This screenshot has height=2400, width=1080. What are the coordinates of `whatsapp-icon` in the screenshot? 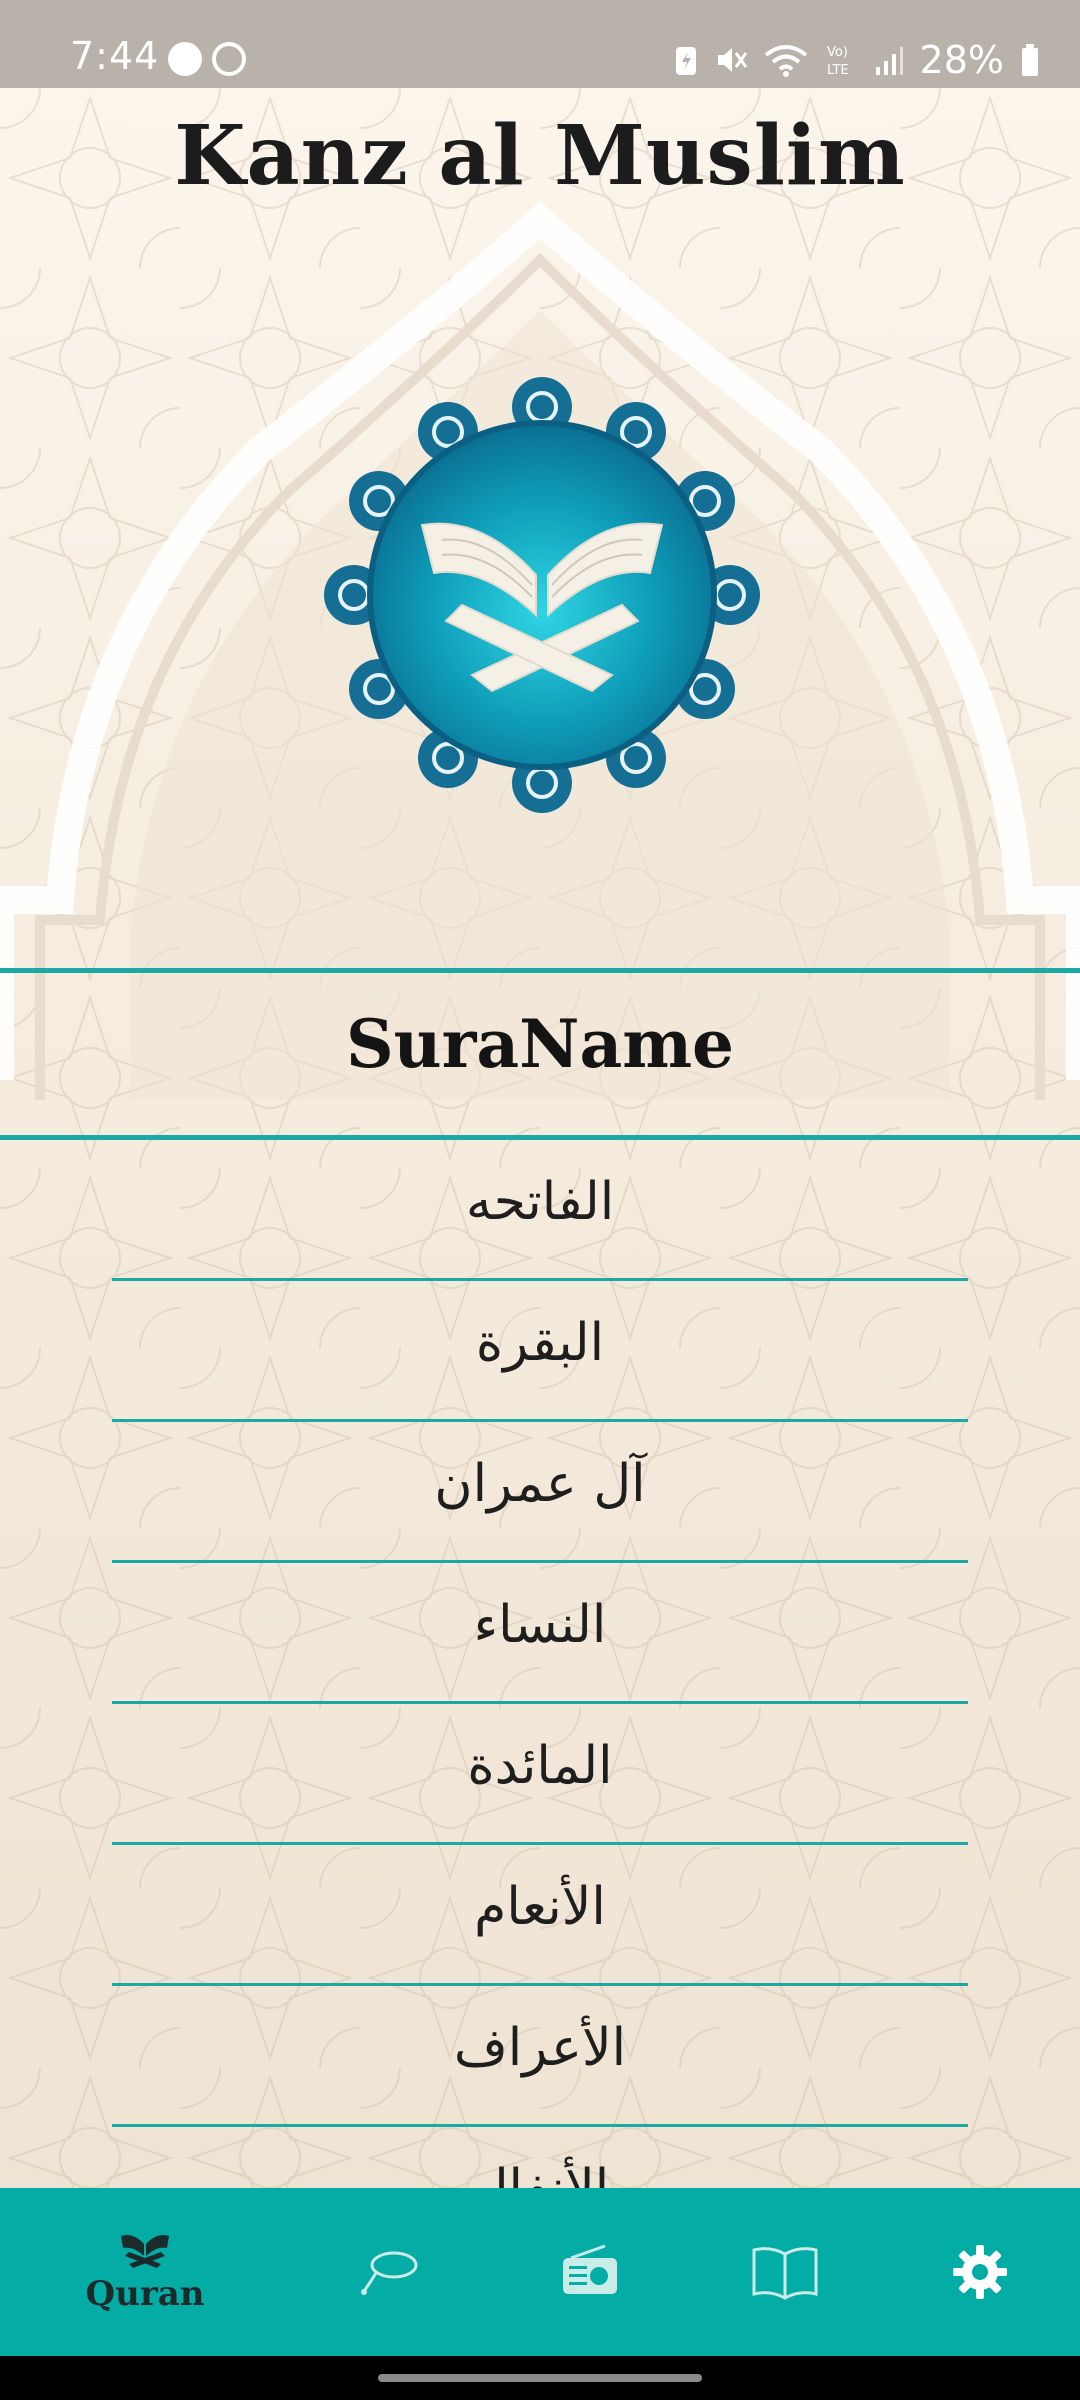 It's located at (229, 59).